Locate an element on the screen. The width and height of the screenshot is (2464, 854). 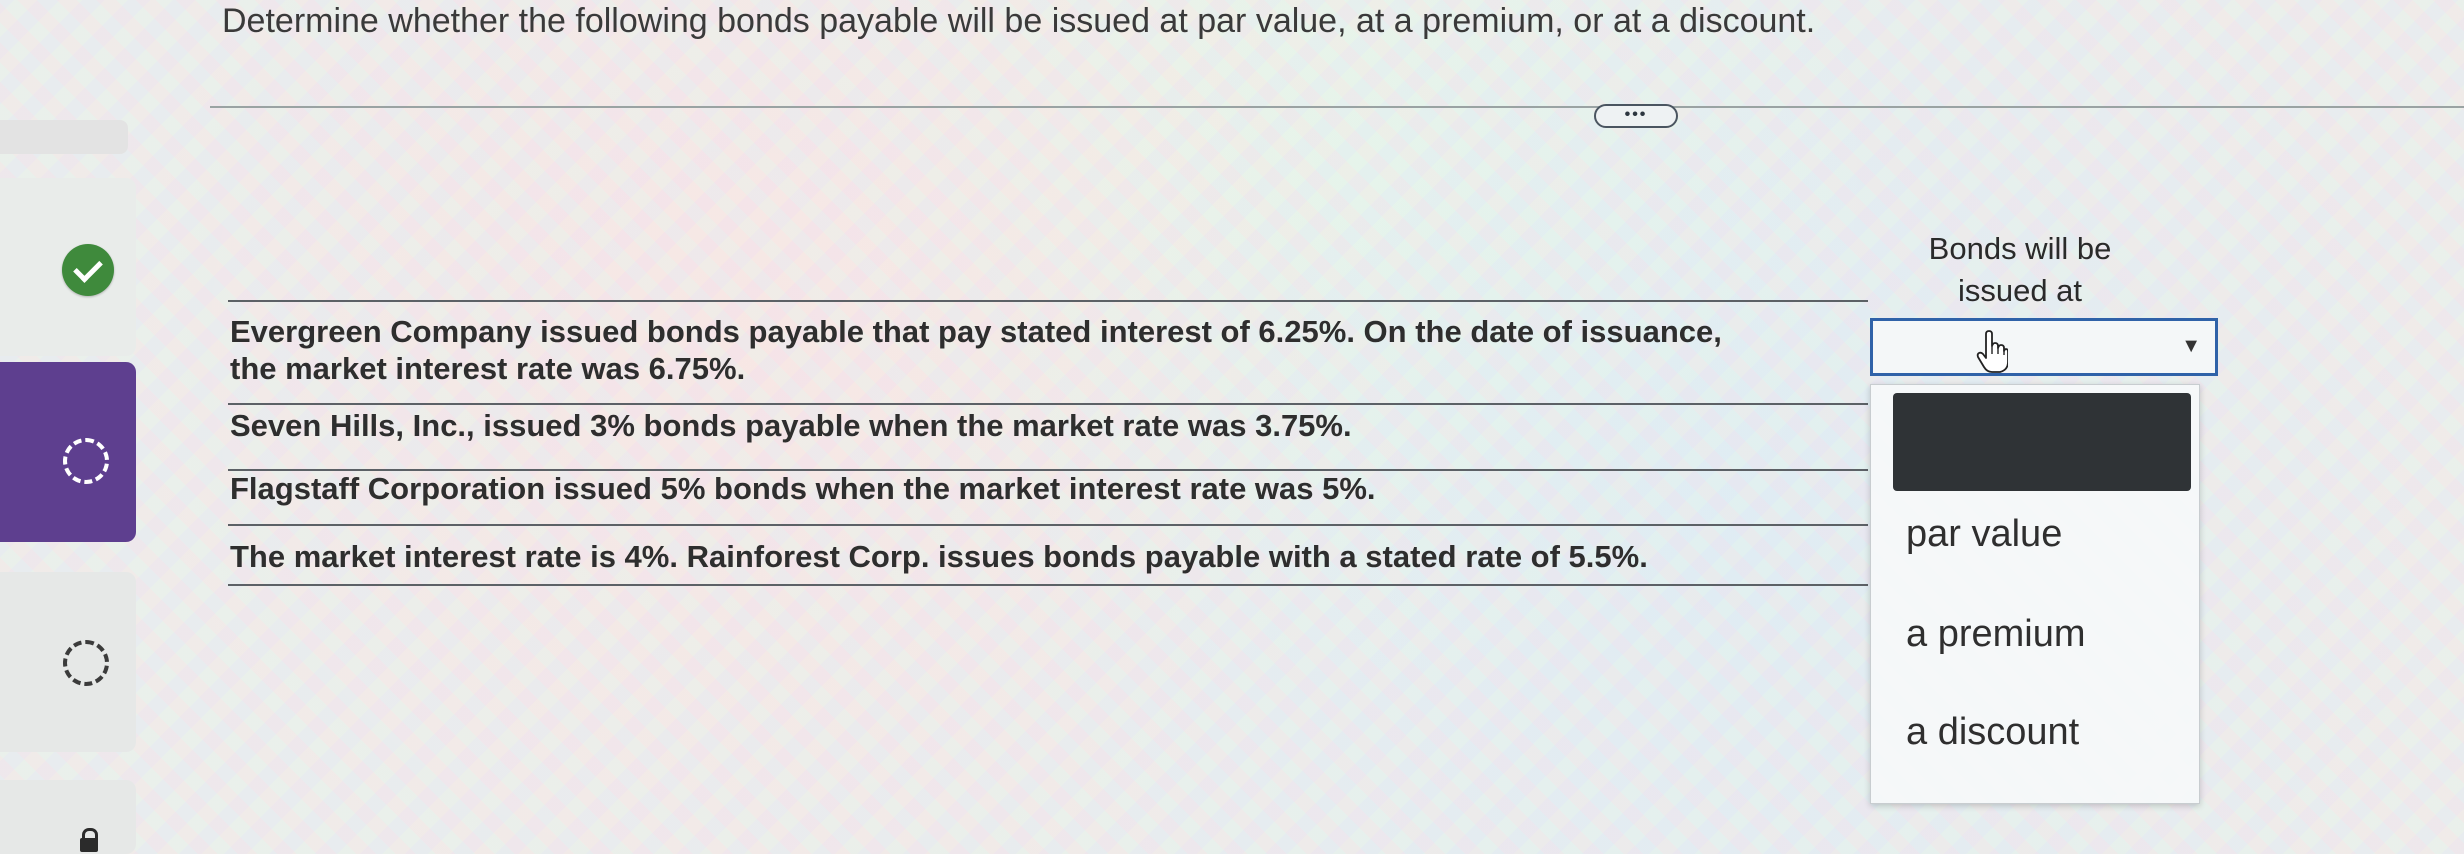
table-top-rule is located at coordinates (1048, 301).